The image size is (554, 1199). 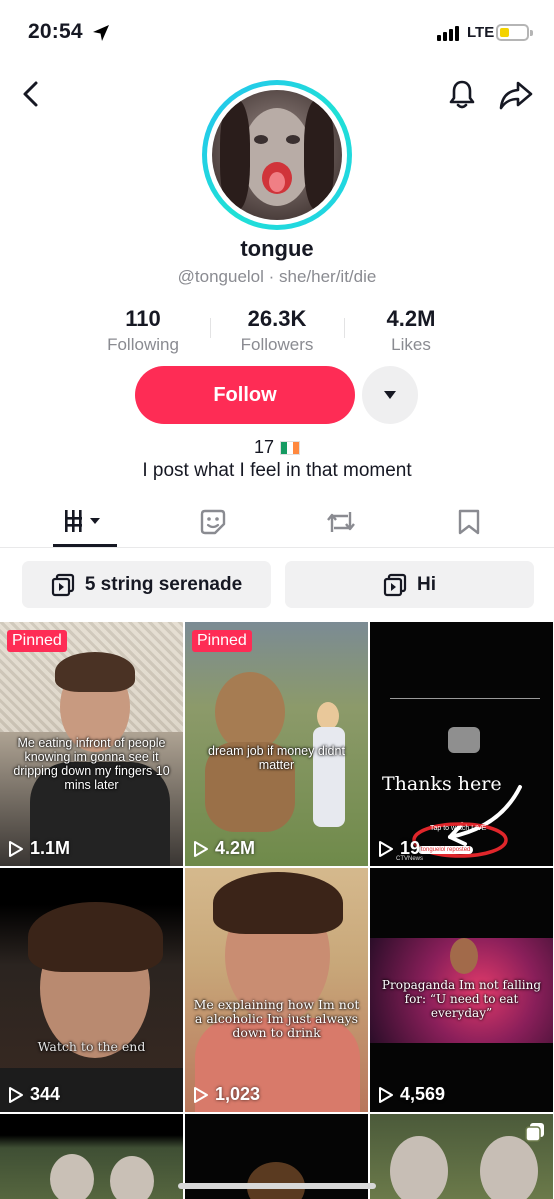 What do you see at coordinates (245, 395) in the screenshot?
I see `follow-button: Follow` at bounding box center [245, 395].